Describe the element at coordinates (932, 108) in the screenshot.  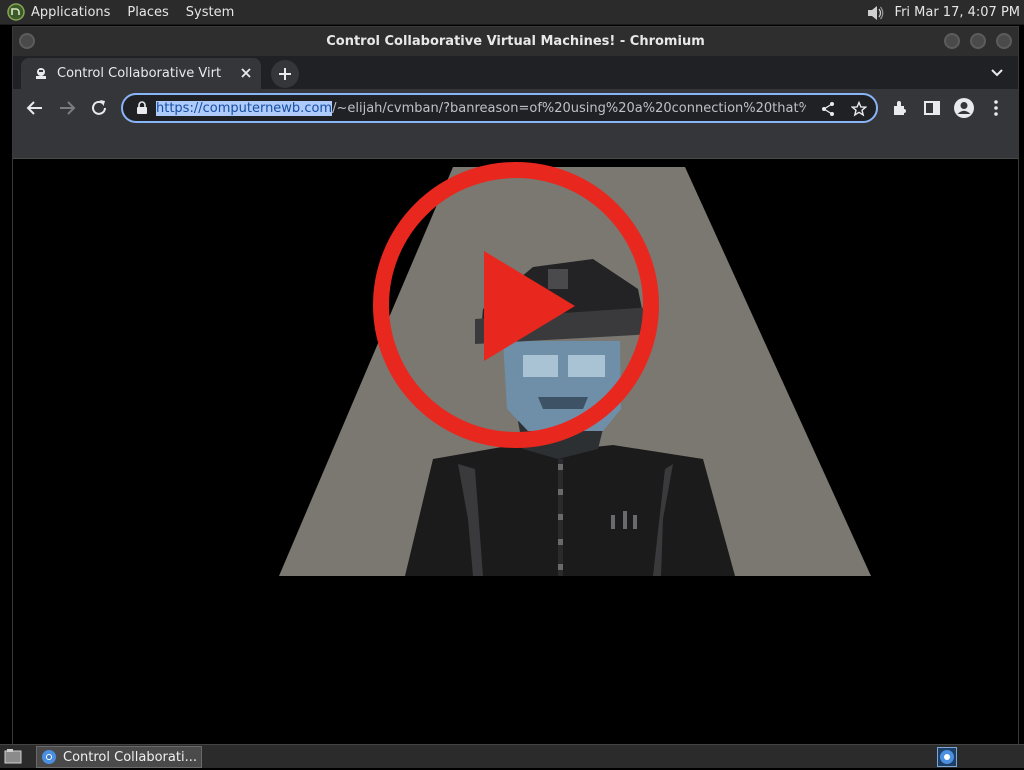
I see `side-panel-icon` at that location.